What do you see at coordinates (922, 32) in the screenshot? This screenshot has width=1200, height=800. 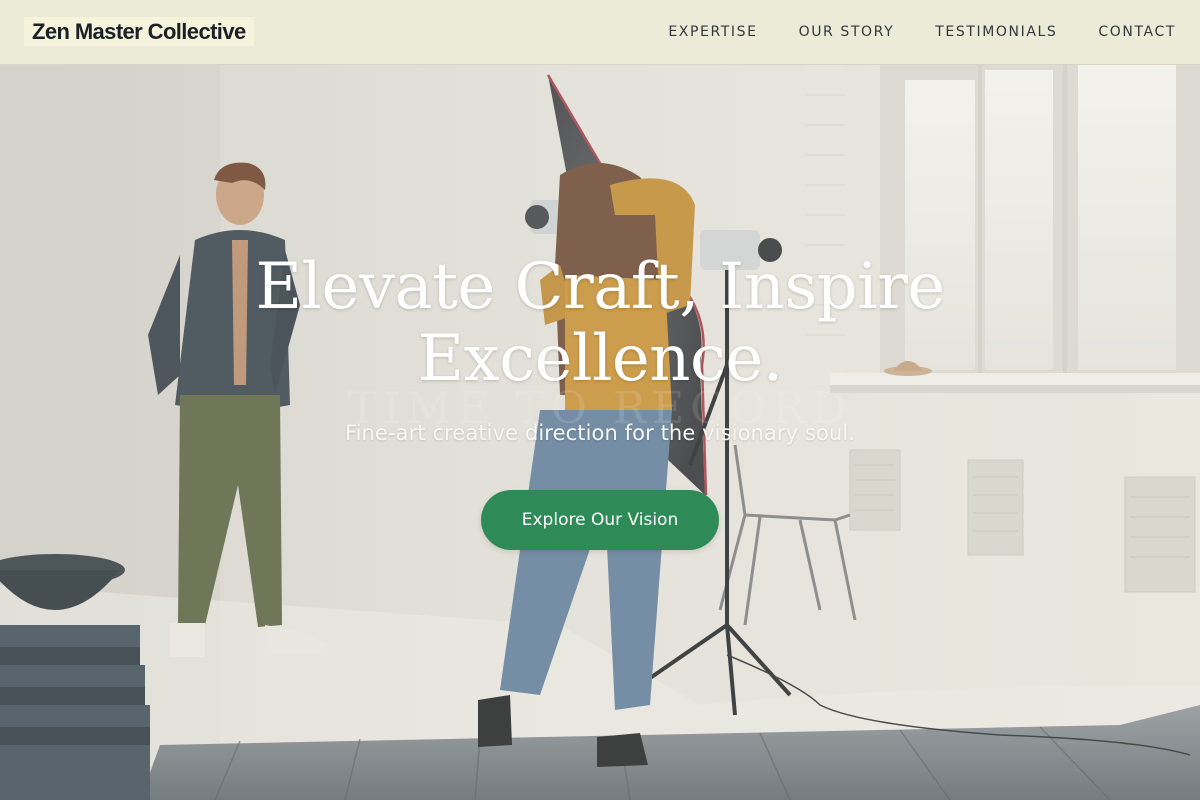 I see `main-nav: EXPERTISE OUR STORY TESTIMONIALS CONTACT` at bounding box center [922, 32].